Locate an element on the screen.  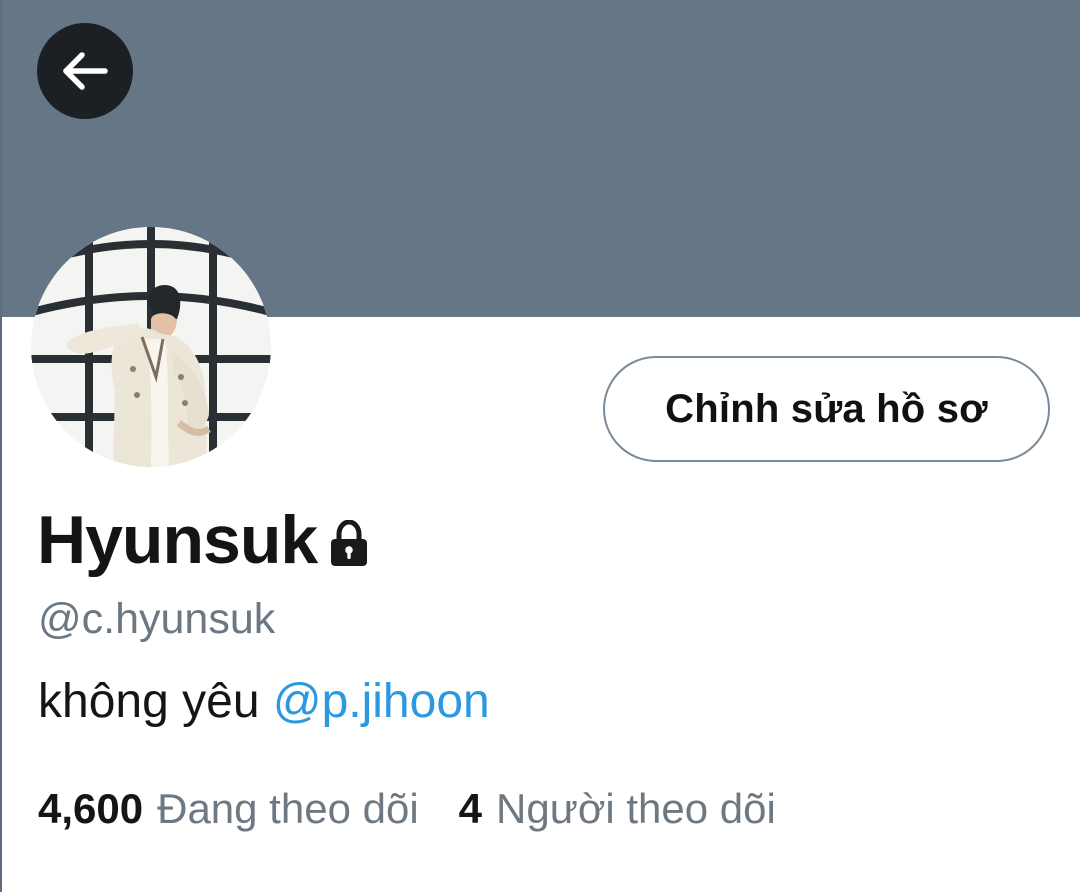
following-label: Đang theo dõi is located at coordinates (288, 808).